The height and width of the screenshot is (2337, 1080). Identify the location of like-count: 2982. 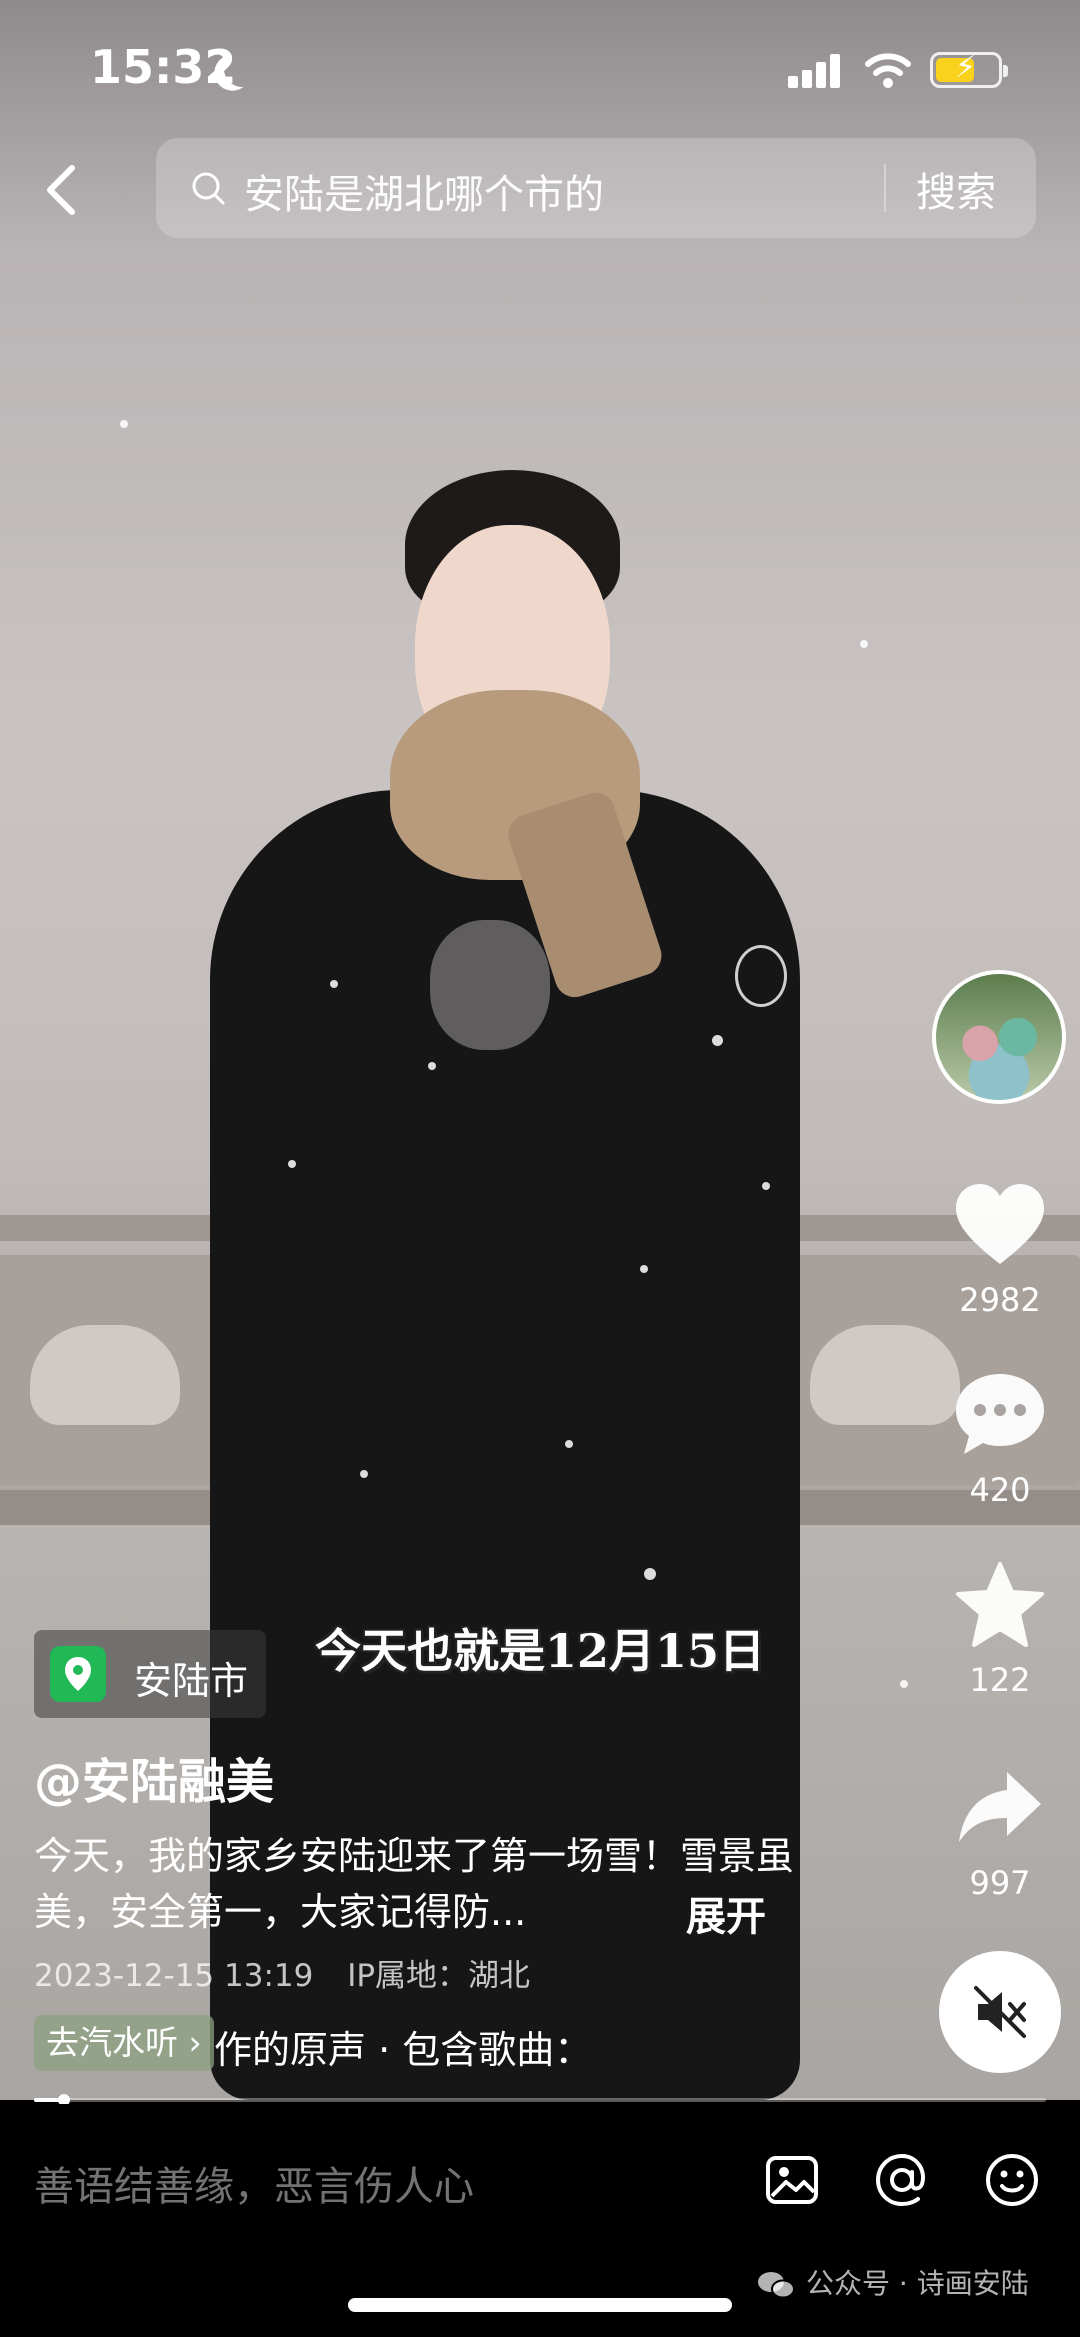
(1000, 1300).